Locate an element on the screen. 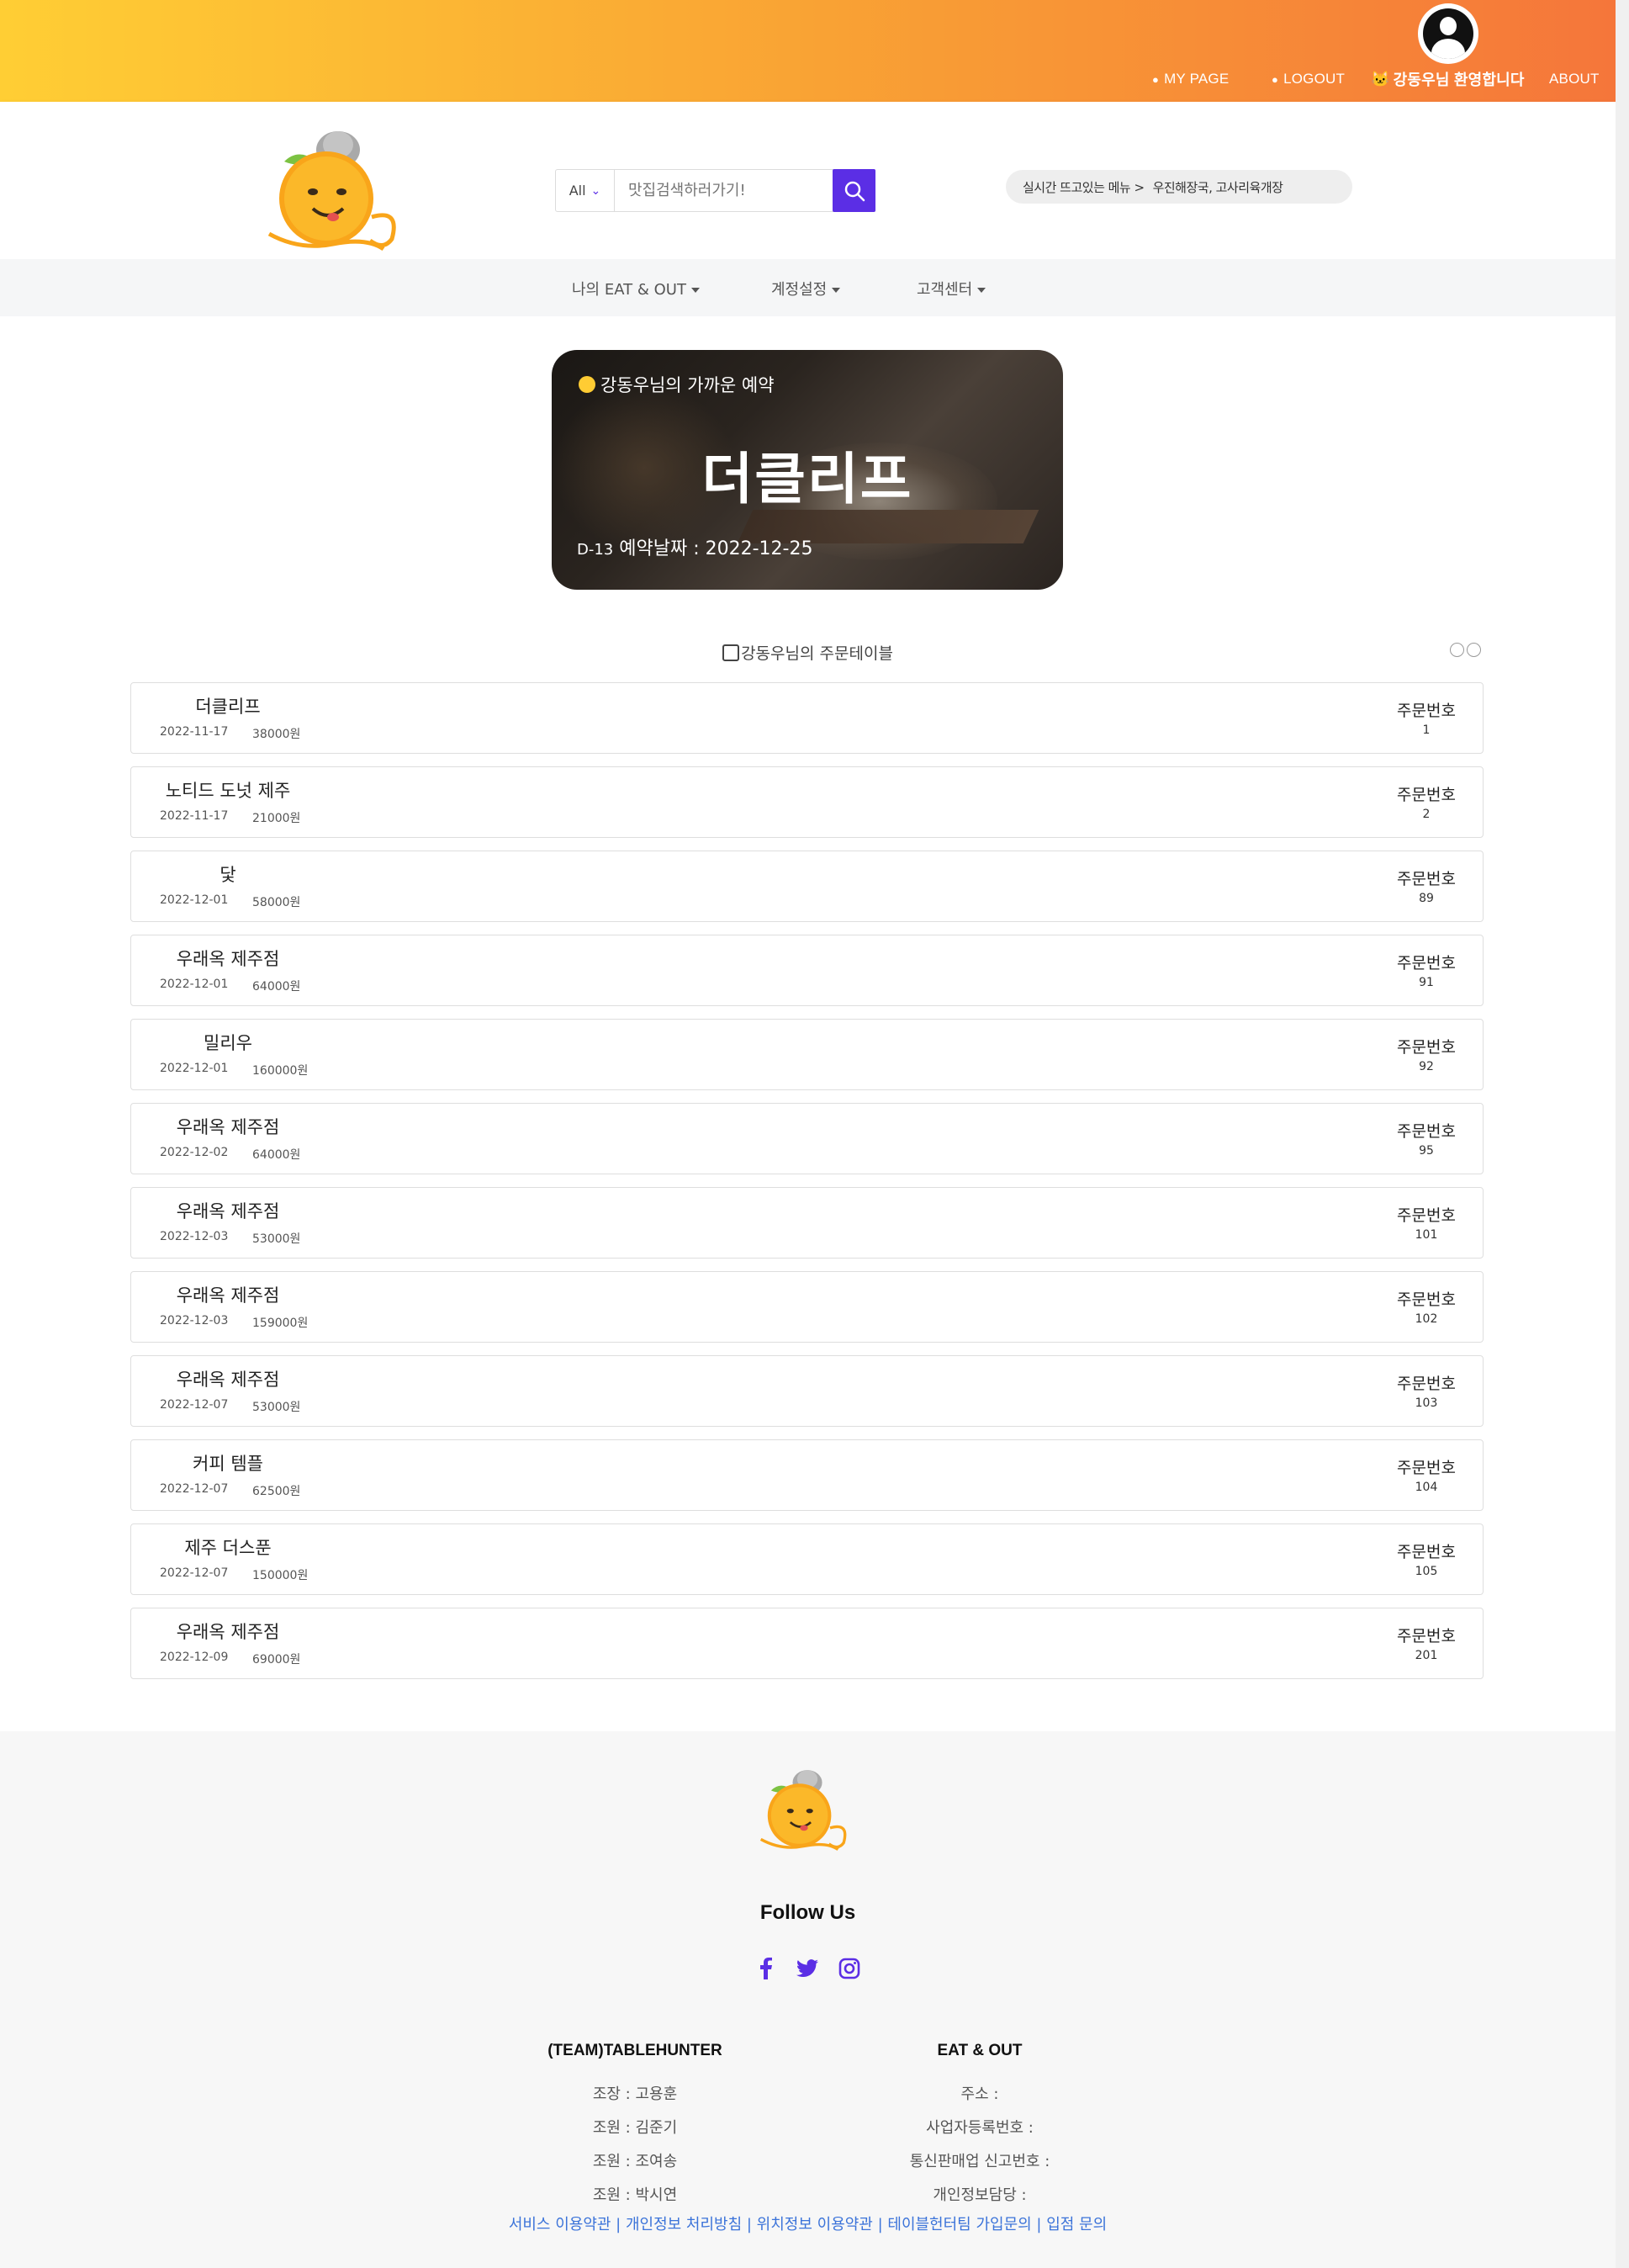  order-date: 2022-12-02 is located at coordinates (194, 1152).